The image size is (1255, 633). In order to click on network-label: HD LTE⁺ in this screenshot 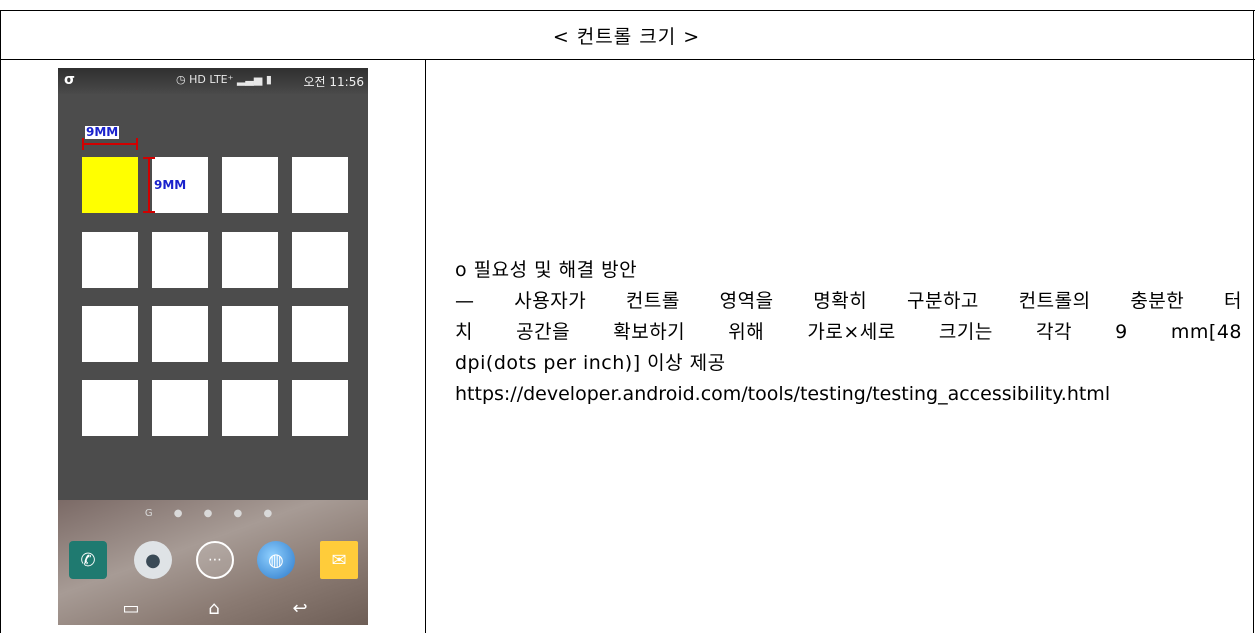, I will do `click(211, 79)`.